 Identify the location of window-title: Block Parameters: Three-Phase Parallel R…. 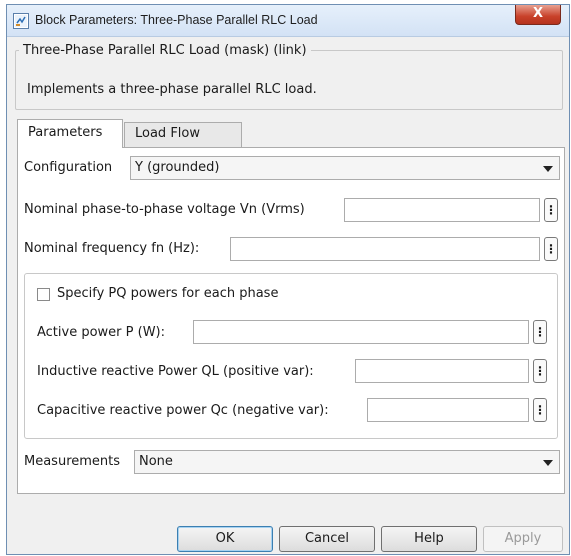
(176, 20).